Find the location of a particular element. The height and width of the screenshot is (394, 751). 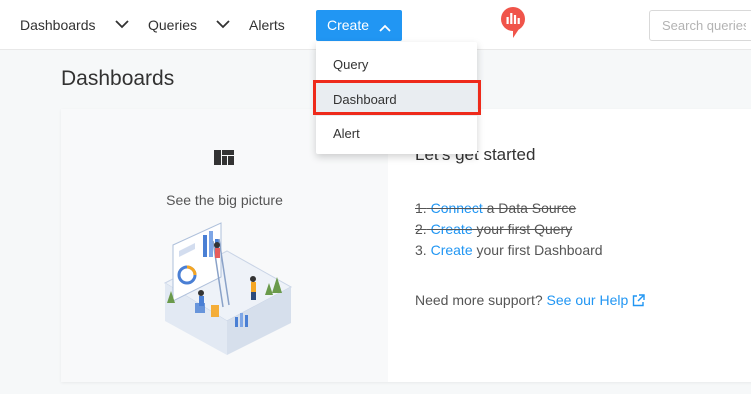

create-button: Create is located at coordinates (359, 25).